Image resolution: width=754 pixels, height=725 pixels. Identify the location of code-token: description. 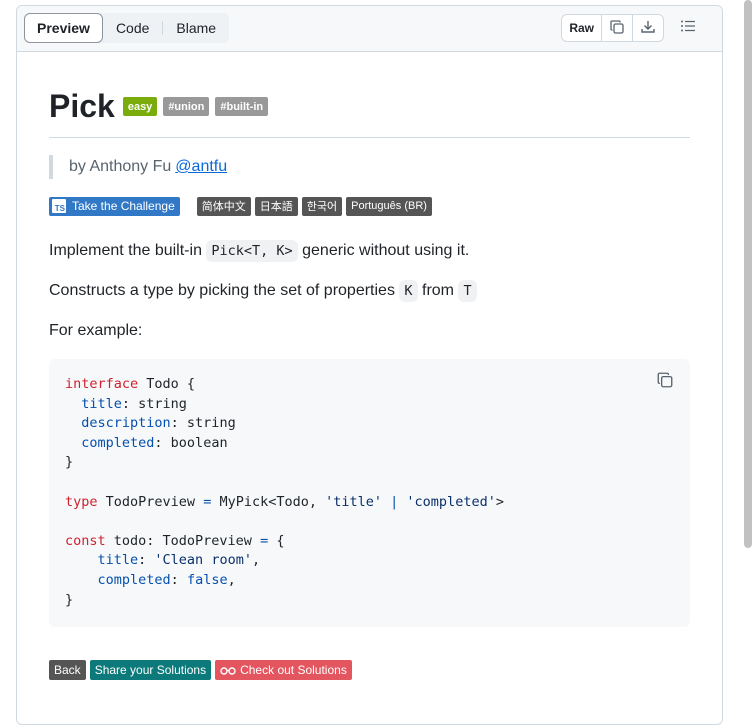
(126, 423).